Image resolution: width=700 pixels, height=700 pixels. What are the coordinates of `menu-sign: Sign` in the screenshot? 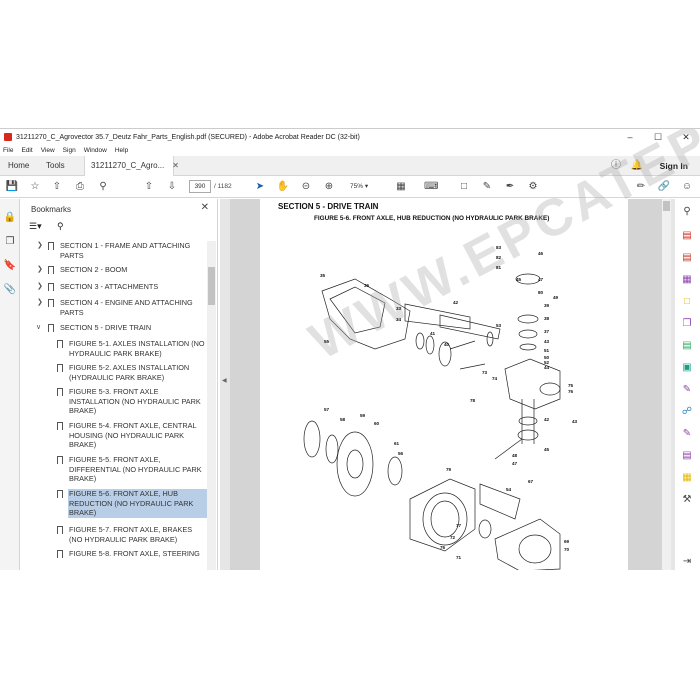 It's located at (69, 150).